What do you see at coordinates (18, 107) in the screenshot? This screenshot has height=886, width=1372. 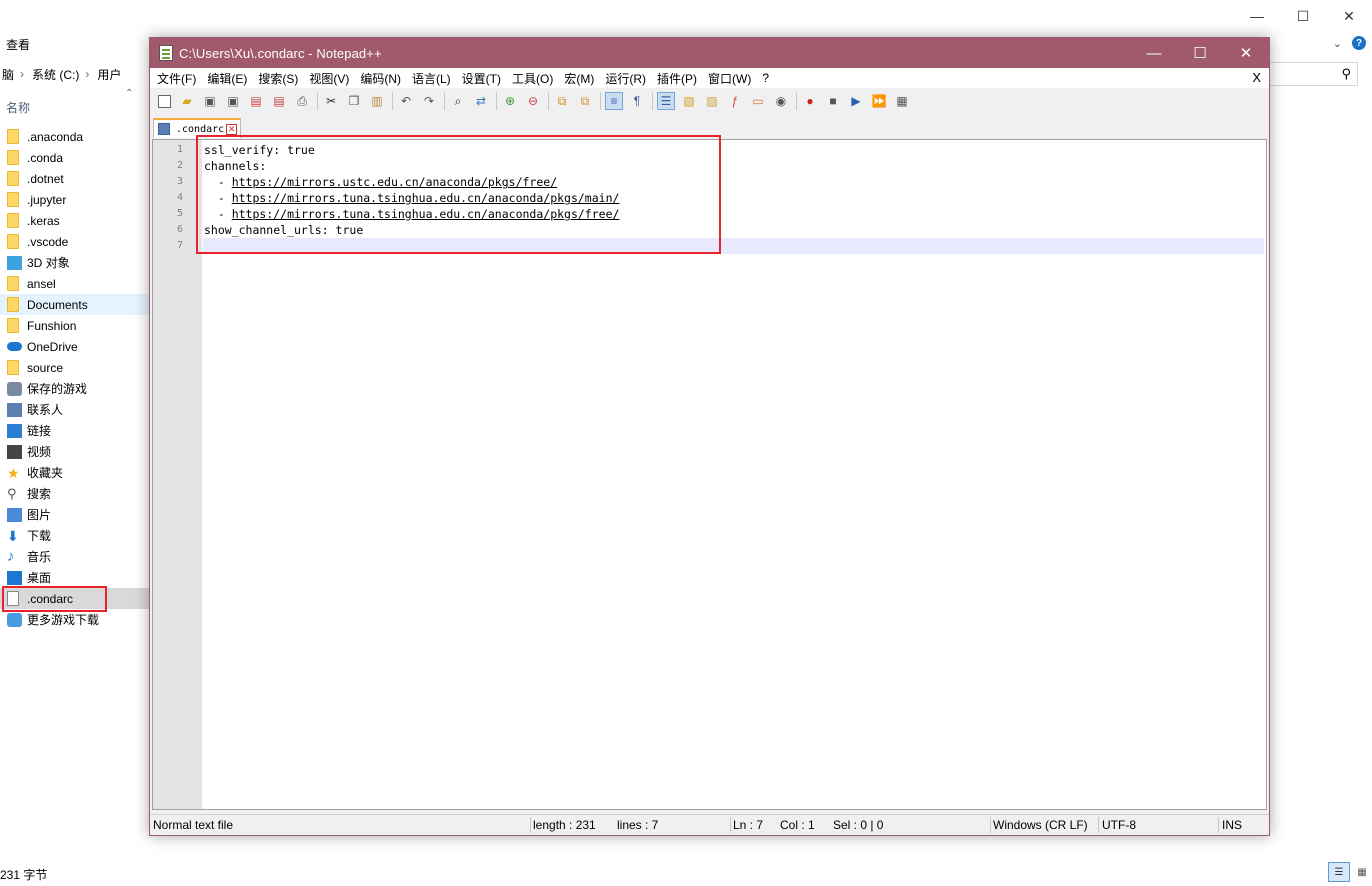 I see `name-column-header: 名称` at bounding box center [18, 107].